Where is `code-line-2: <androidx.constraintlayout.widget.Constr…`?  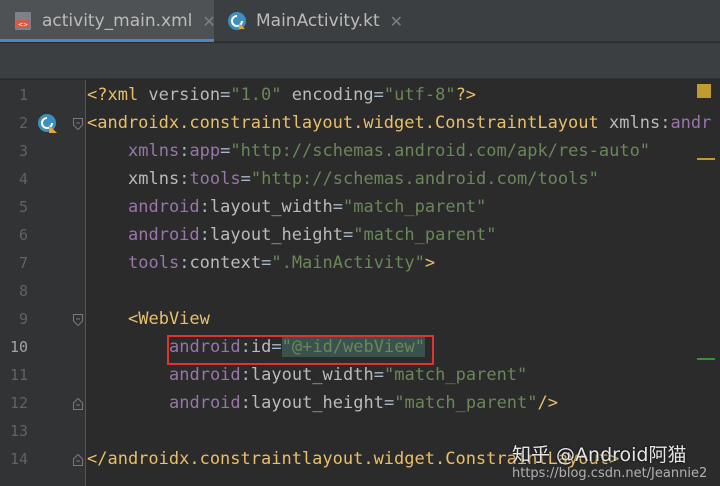 code-line-2: <androidx.constraintlayout.widget.Constr… is located at coordinates (399, 123).